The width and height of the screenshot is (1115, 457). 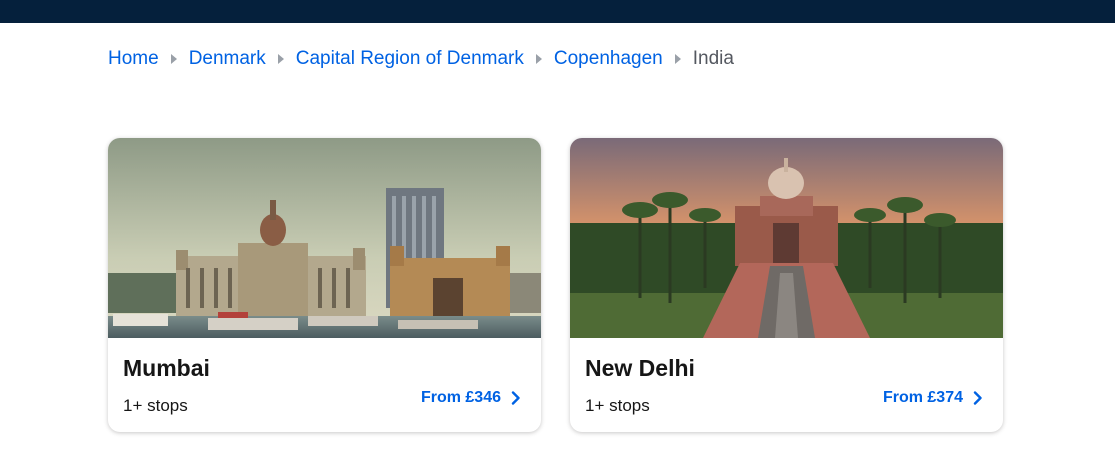 I want to click on card-price-link: From £346, so click(x=471, y=398).